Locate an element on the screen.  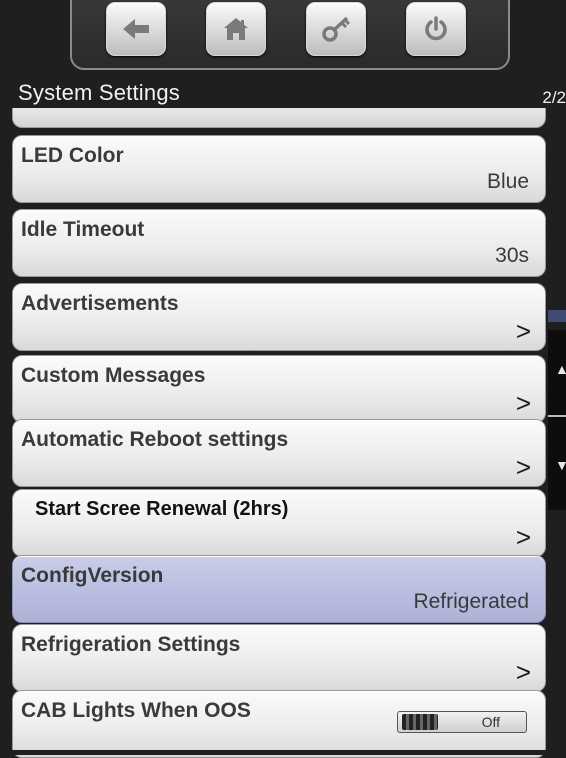
setting-screen-renewal: Start Scree Renewal (2hrs) > is located at coordinates (279, 523).